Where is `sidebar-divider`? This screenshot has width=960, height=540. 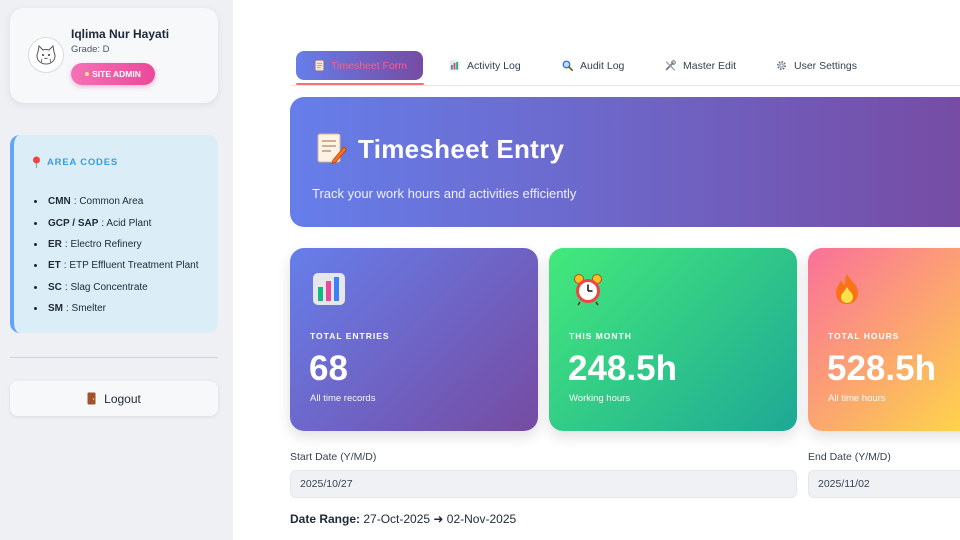 sidebar-divider is located at coordinates (114, 357).